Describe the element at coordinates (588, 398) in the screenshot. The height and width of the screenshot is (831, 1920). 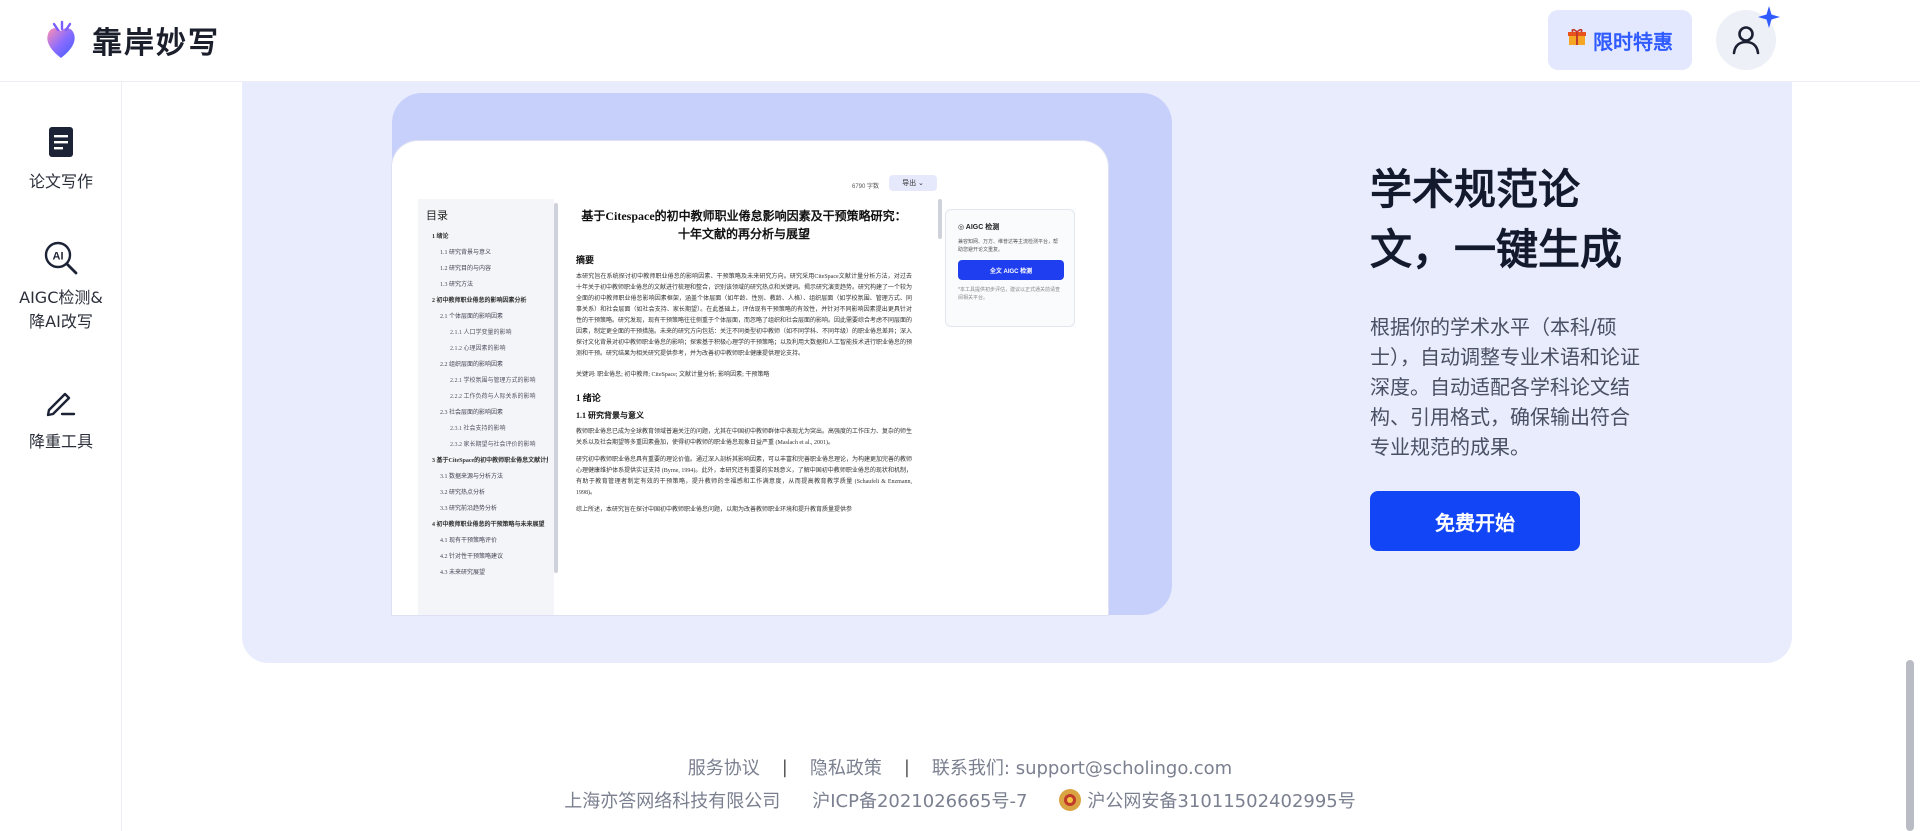
I see `section-heading: 1 绪论` at that location.